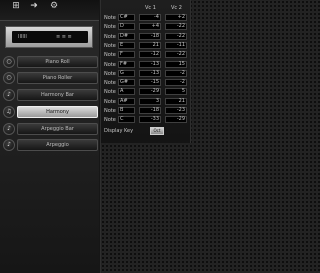 The image size is (320, 273). What do you see at coordinates (176, 101) in the screenshot?
I see `voice-2-field: 21` at bounding box center [176, 101].